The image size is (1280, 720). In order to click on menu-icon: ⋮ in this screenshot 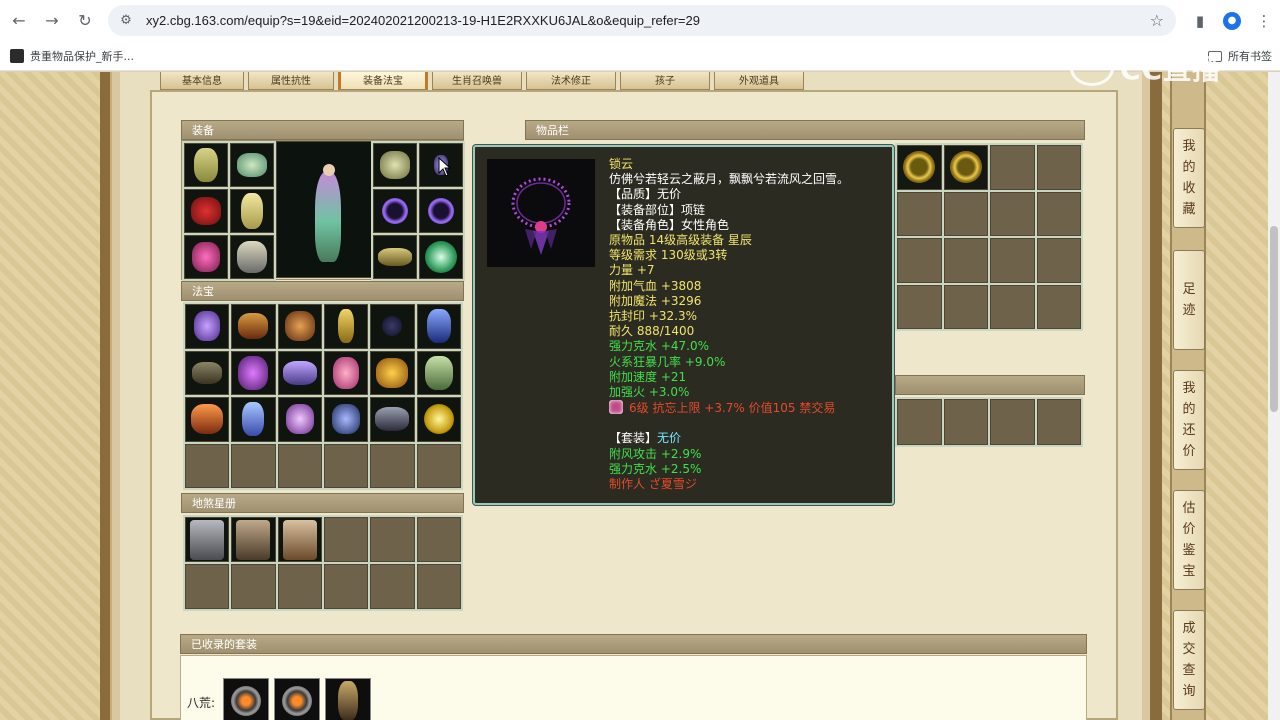, I will do `click(1264, 21)`.